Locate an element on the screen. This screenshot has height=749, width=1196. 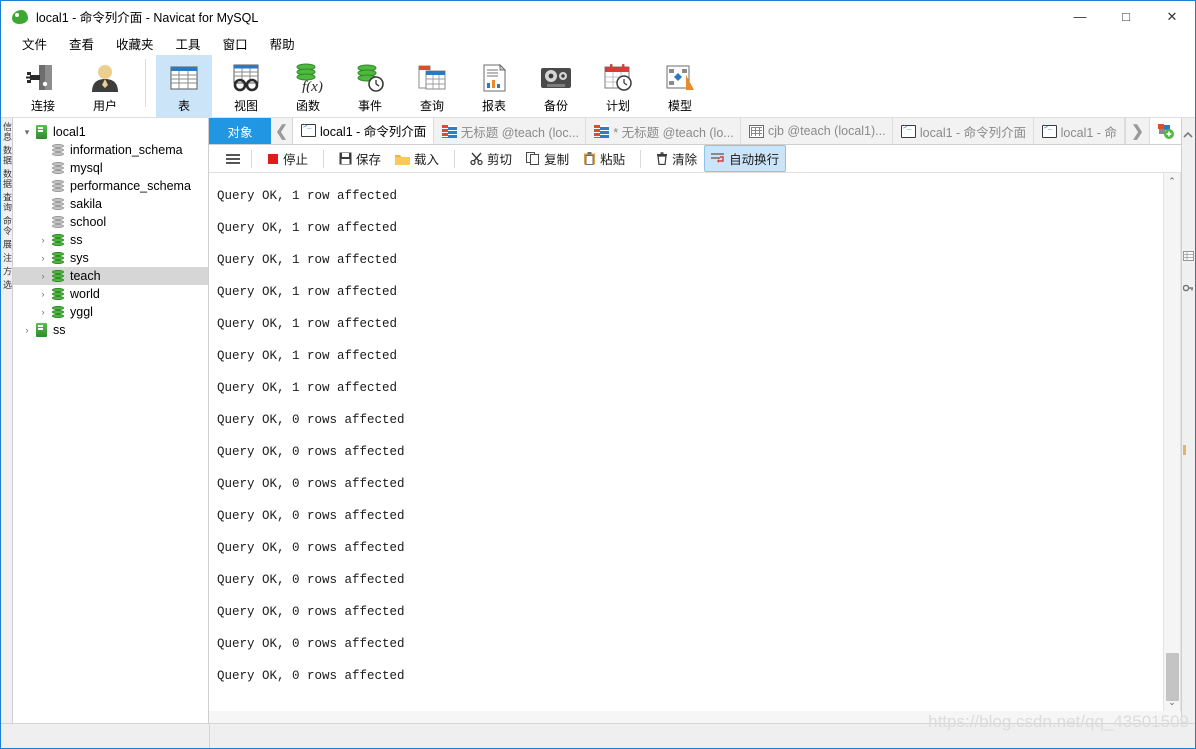
toolbar-divider is located at coordinates (145, 83).